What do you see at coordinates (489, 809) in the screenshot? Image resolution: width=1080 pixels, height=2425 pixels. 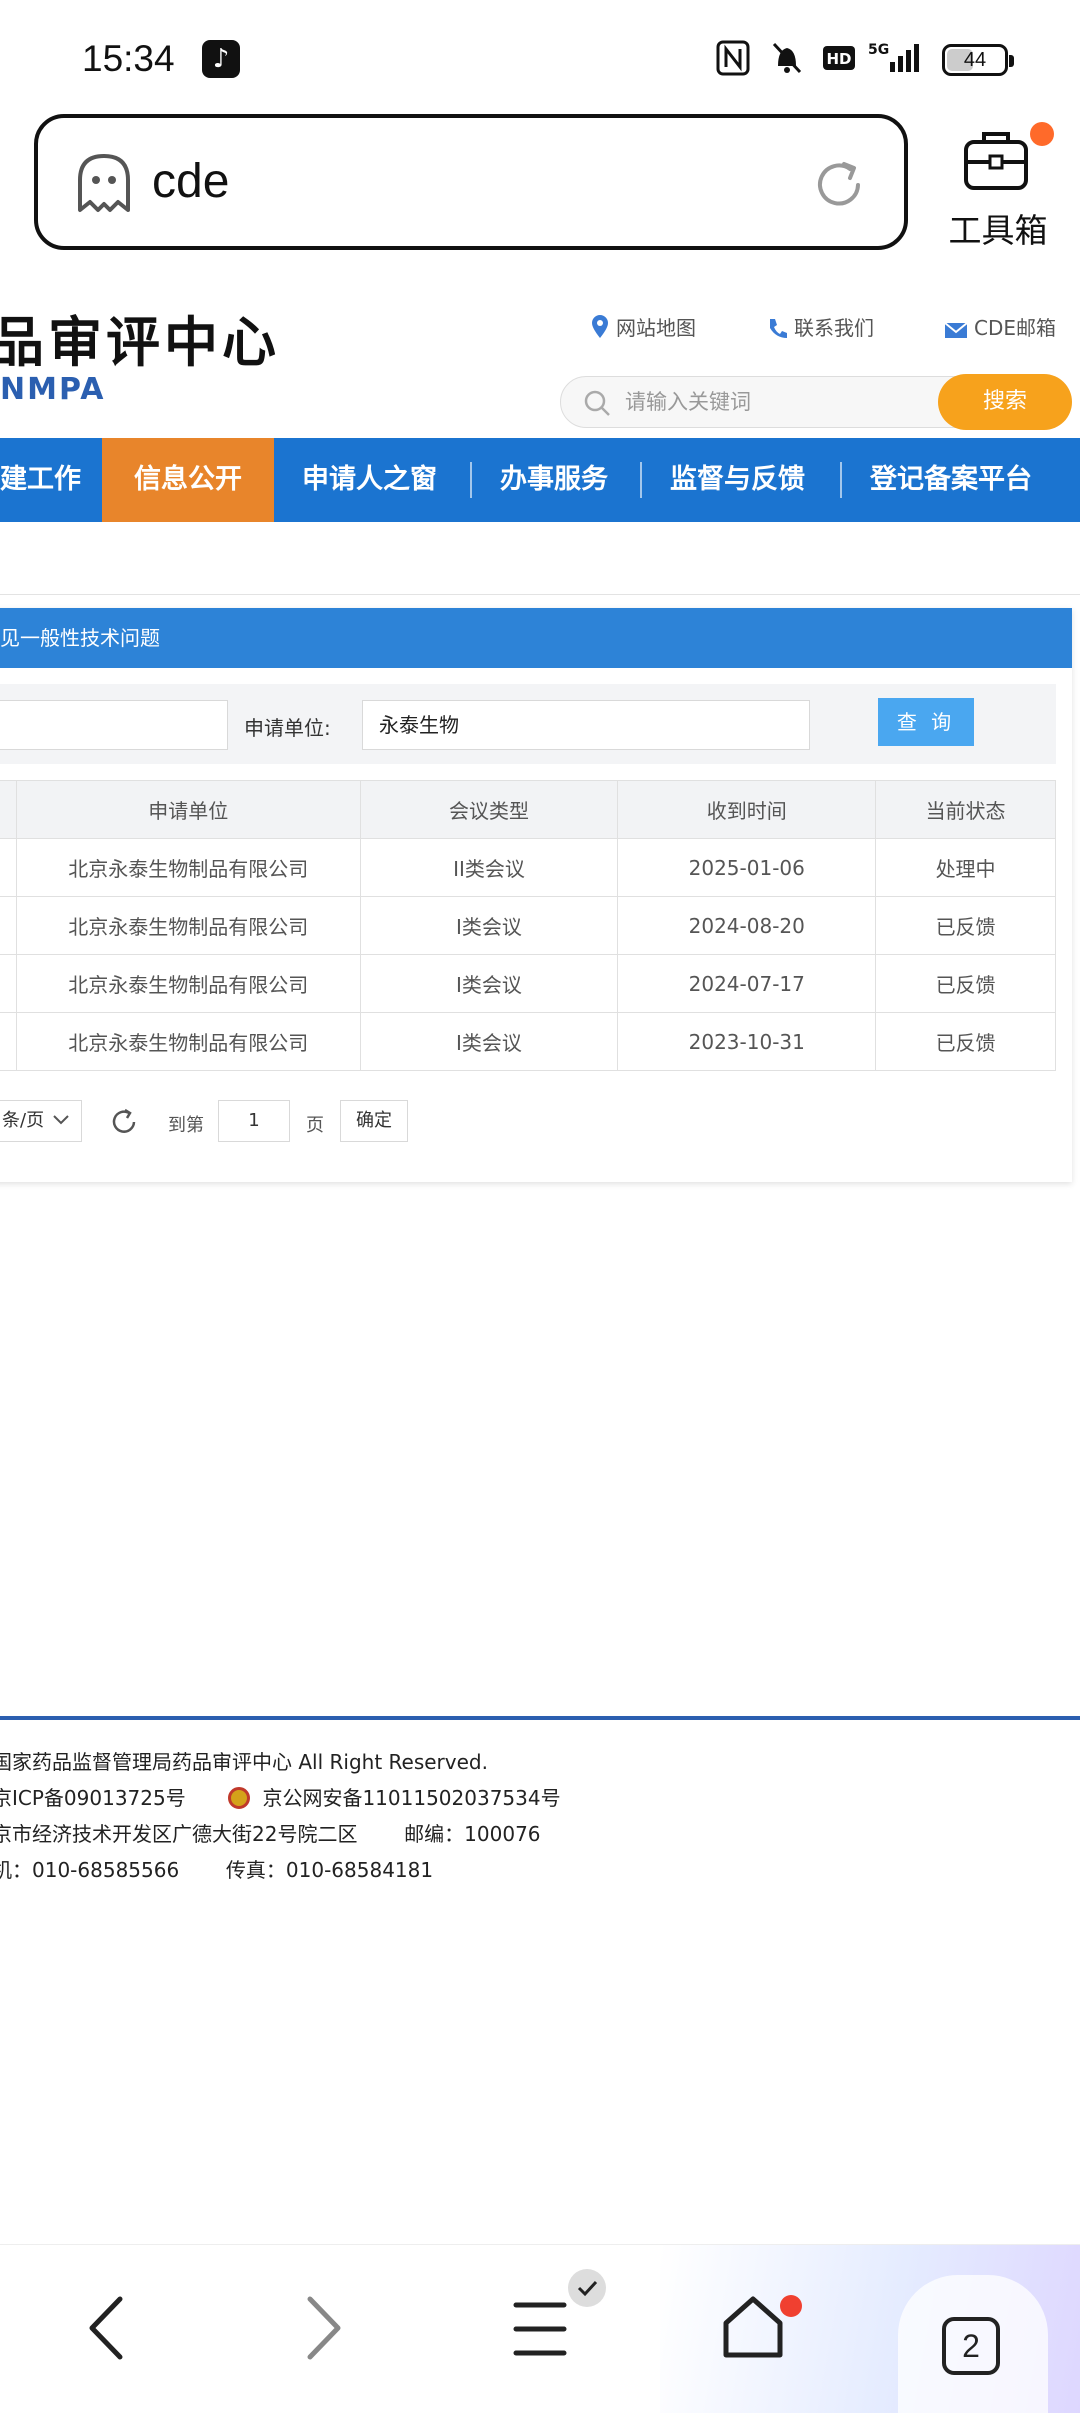 I see `header-meeting-type: 会议类型` at bounding box center [489, 809].